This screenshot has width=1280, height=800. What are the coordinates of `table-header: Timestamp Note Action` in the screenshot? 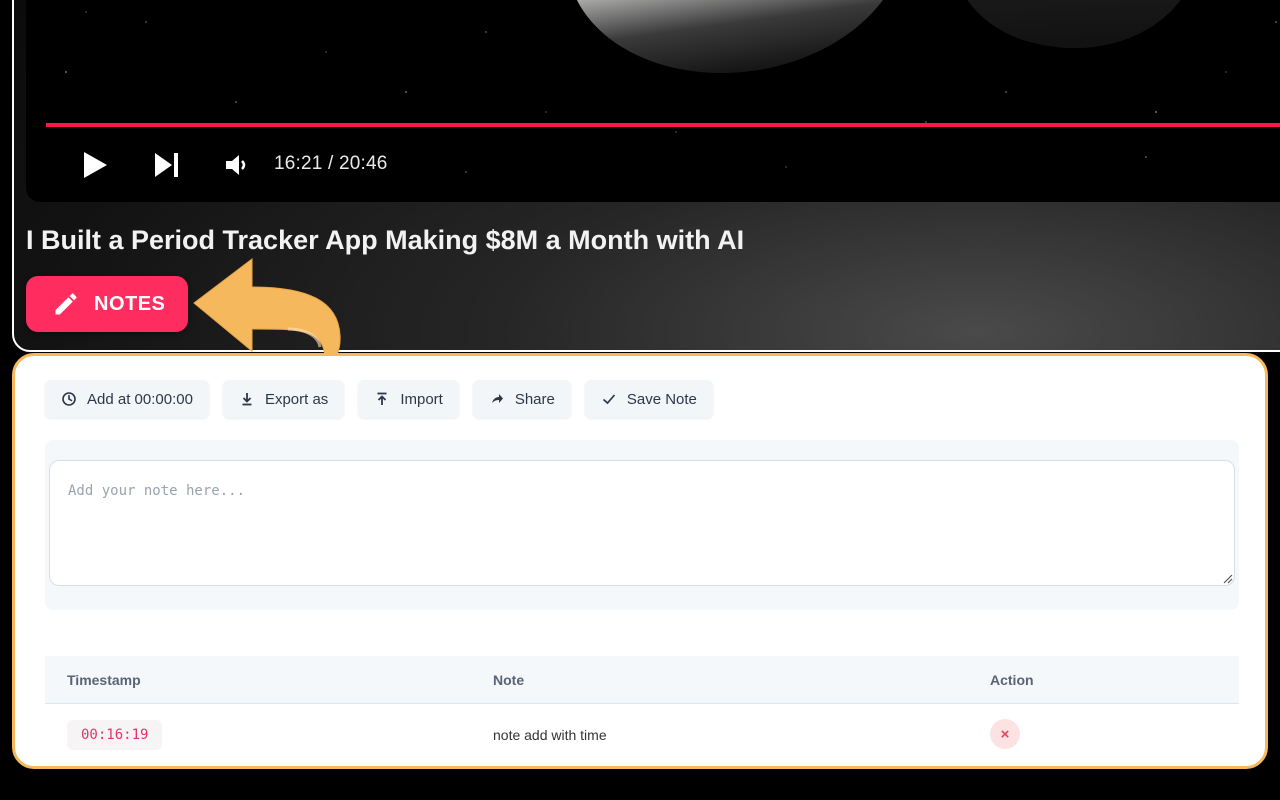 It's located at (642, 680).